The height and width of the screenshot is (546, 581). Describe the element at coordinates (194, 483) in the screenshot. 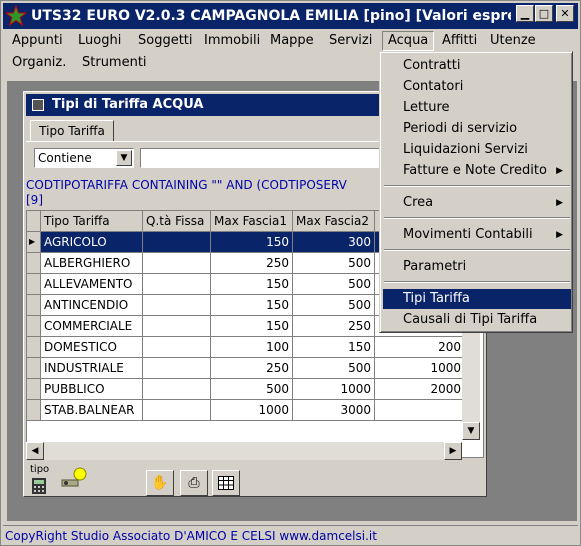

I see `print-icon: ⎙` at that location.